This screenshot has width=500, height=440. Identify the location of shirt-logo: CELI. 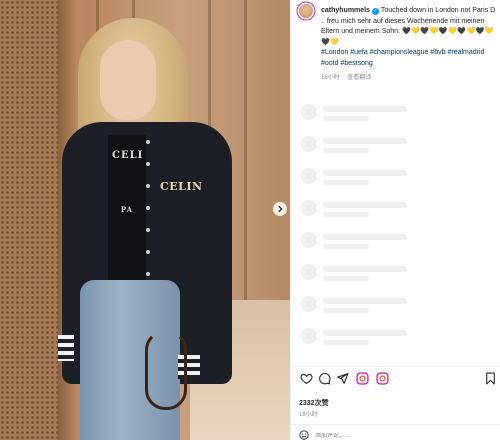
(128, 155).